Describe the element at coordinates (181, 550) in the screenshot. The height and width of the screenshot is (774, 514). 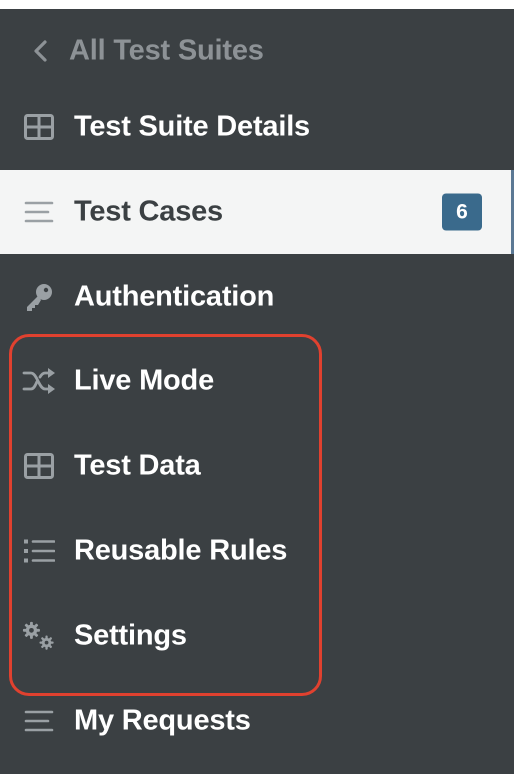
I see `sidebar-item-label: Reusable Rules` at that location.